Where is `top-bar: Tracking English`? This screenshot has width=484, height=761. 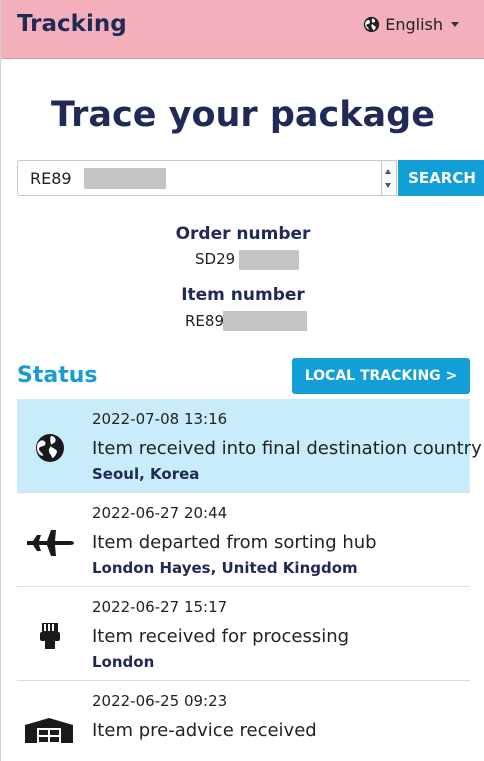 top-bar: Tracking English is located at coordinates (242, 29).